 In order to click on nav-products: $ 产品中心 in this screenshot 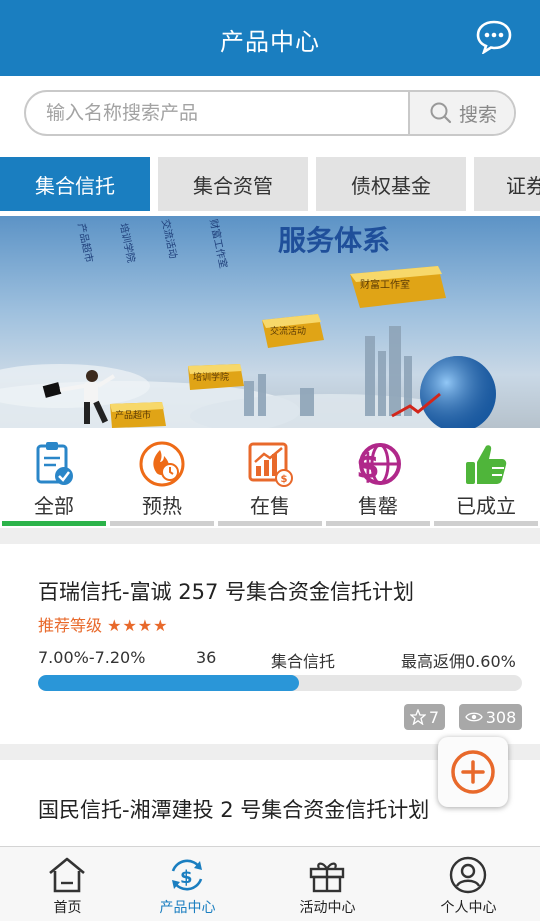, I will do `click(187, 884)`.